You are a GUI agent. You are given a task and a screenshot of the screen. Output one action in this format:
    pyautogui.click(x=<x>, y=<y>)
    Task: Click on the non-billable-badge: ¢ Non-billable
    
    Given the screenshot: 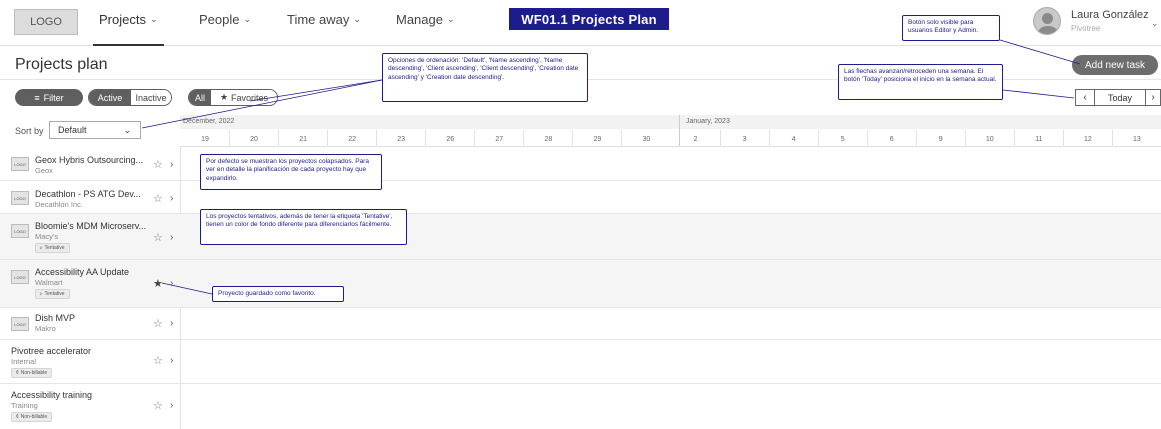 What is the action you would take?
    pyautogui.click(x=32, y=417)
    